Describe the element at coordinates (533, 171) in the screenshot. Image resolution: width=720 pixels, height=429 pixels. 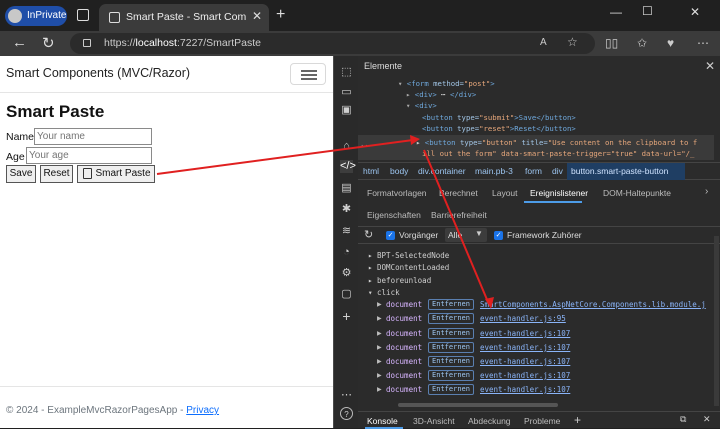
I see `breadcrumb-item: form` at that location.